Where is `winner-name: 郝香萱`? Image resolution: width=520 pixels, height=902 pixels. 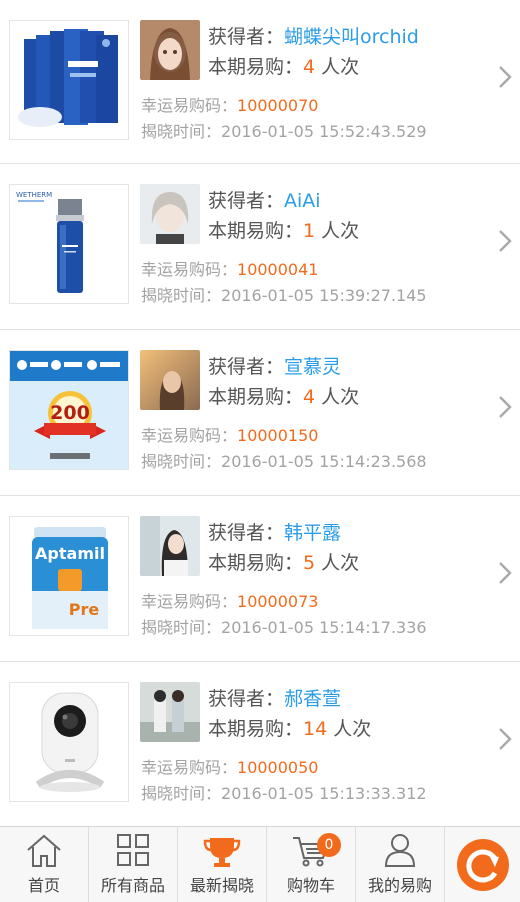
winner-name: 郝香萱 is located at coordinates (312, 699).